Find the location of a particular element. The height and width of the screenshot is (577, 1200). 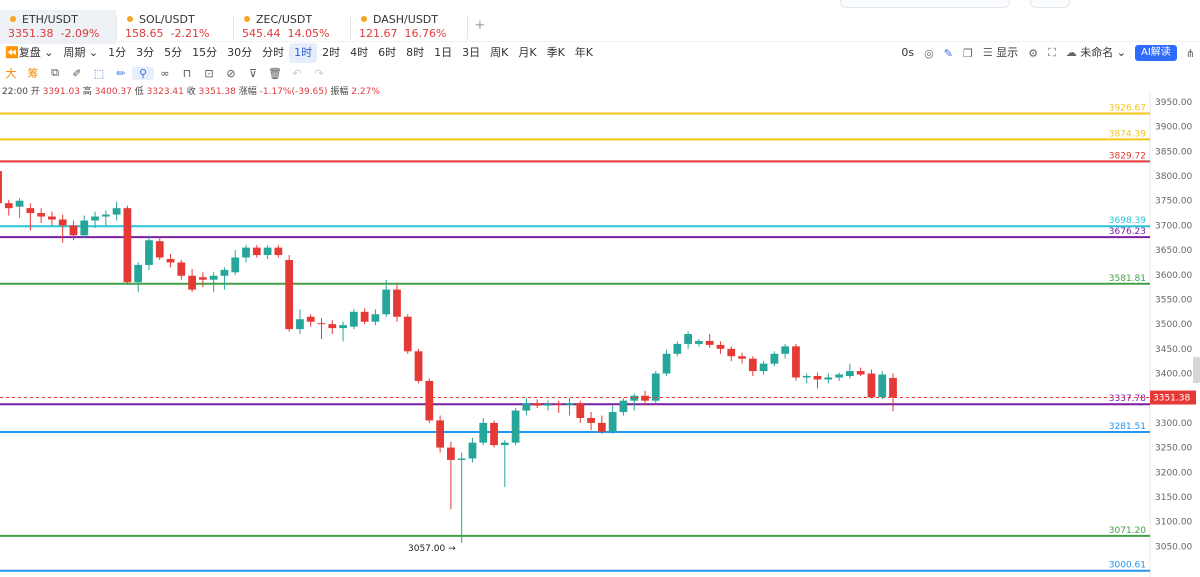

undo-icon: ↶ is located at coordinates (297, 73).